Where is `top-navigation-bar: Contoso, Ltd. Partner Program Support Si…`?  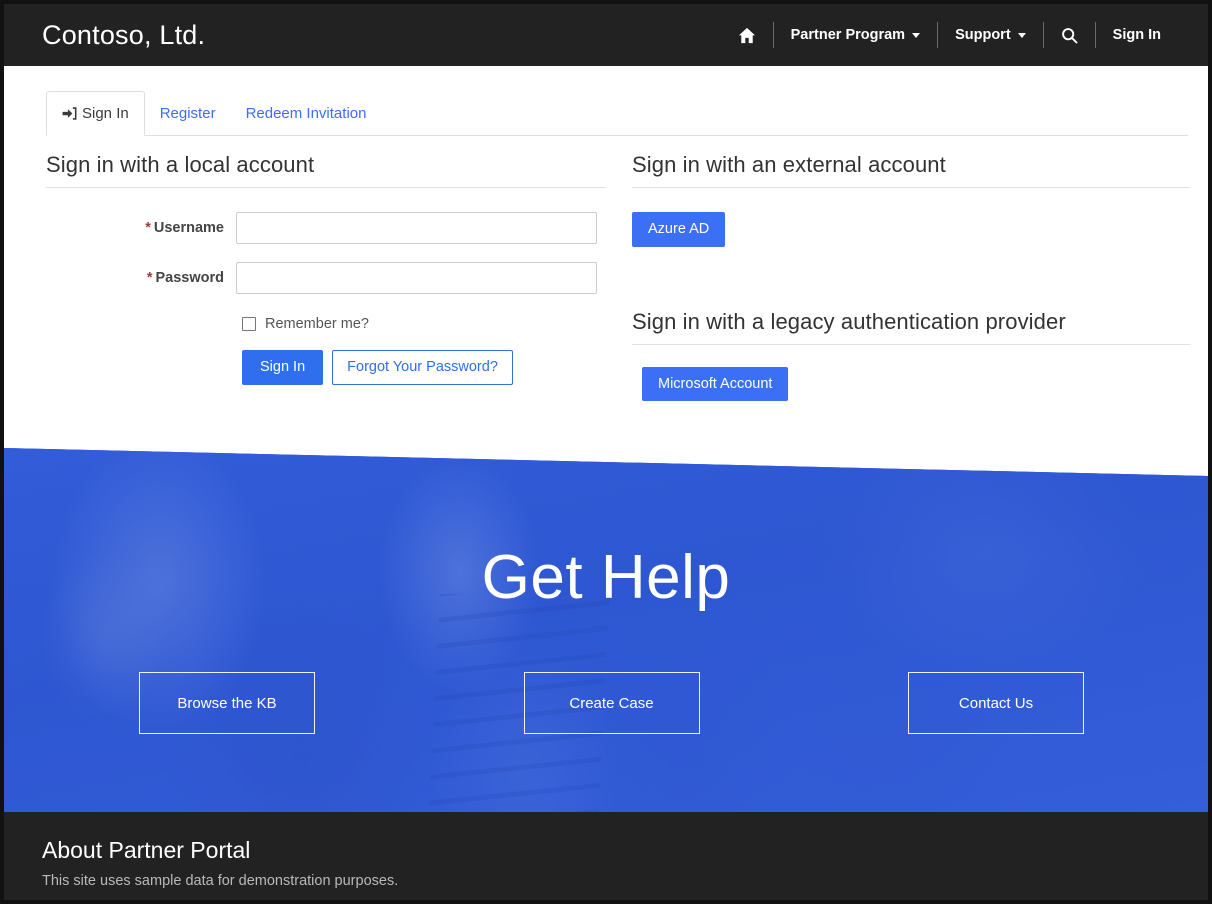
top-navigation-bar: Contoso, Ltd. Partner Program Support Si… is located at coordinates (606, 35).